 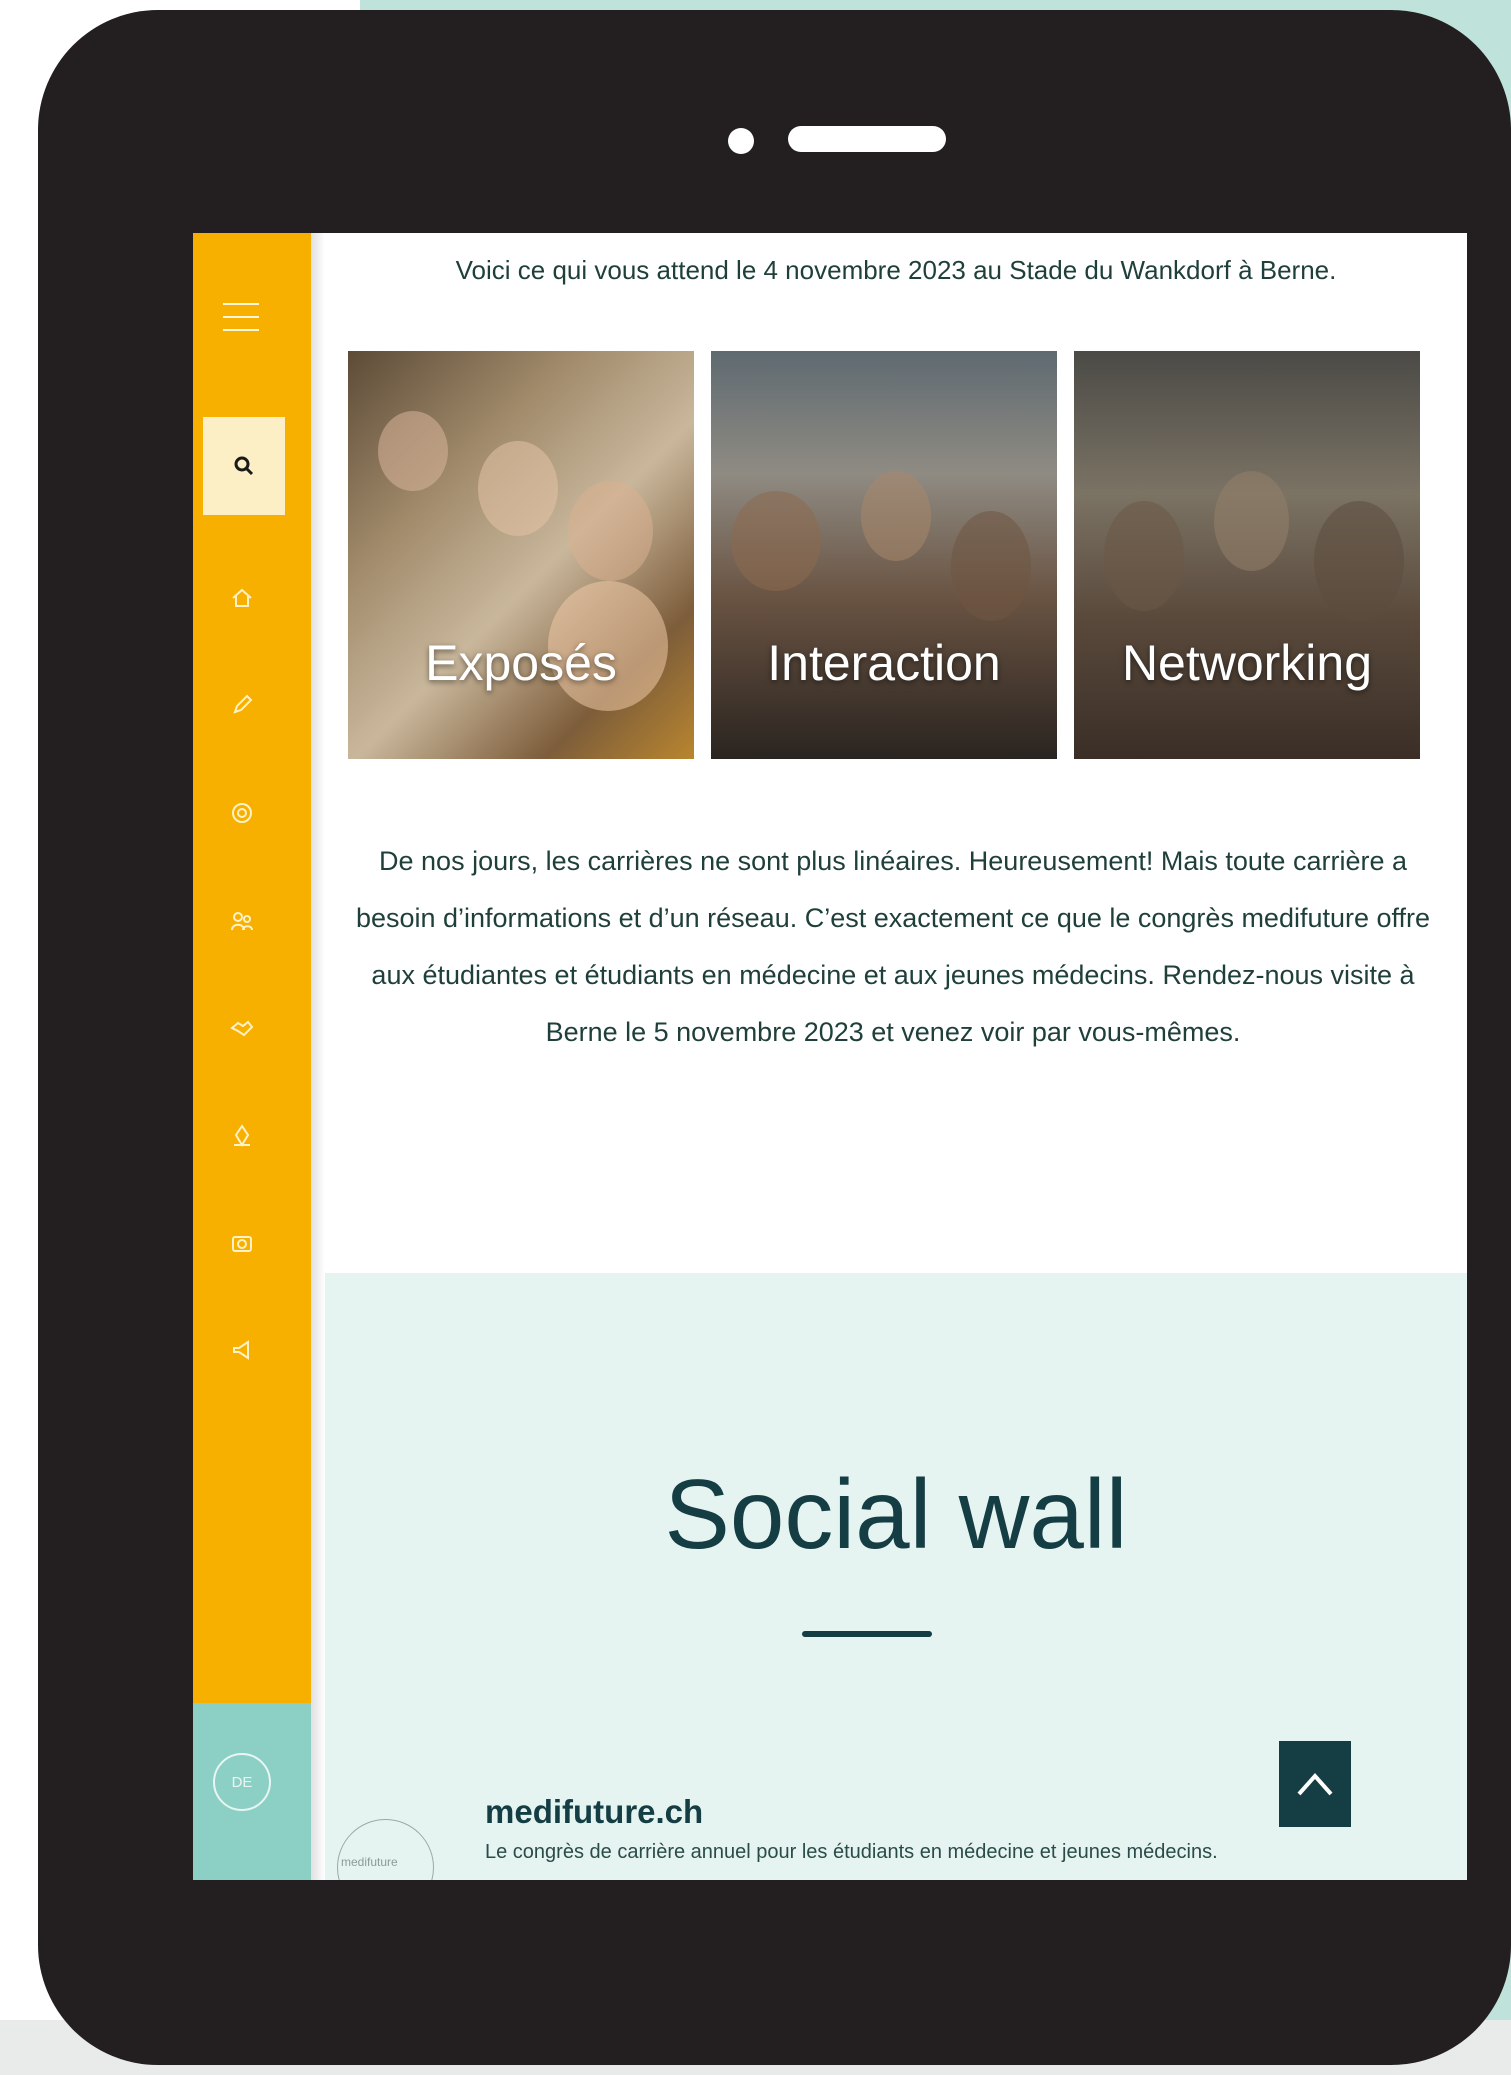 What do you see at coordinates (242, 705) in the screenshot?
I see `pencil-icon` at bounding box center [242, 705].